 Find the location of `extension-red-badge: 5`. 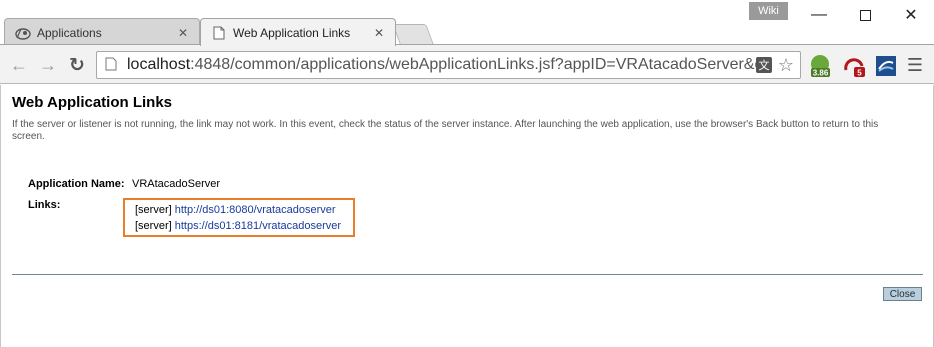

extension-red-badge: 5 is located at coordinates (859, 73).